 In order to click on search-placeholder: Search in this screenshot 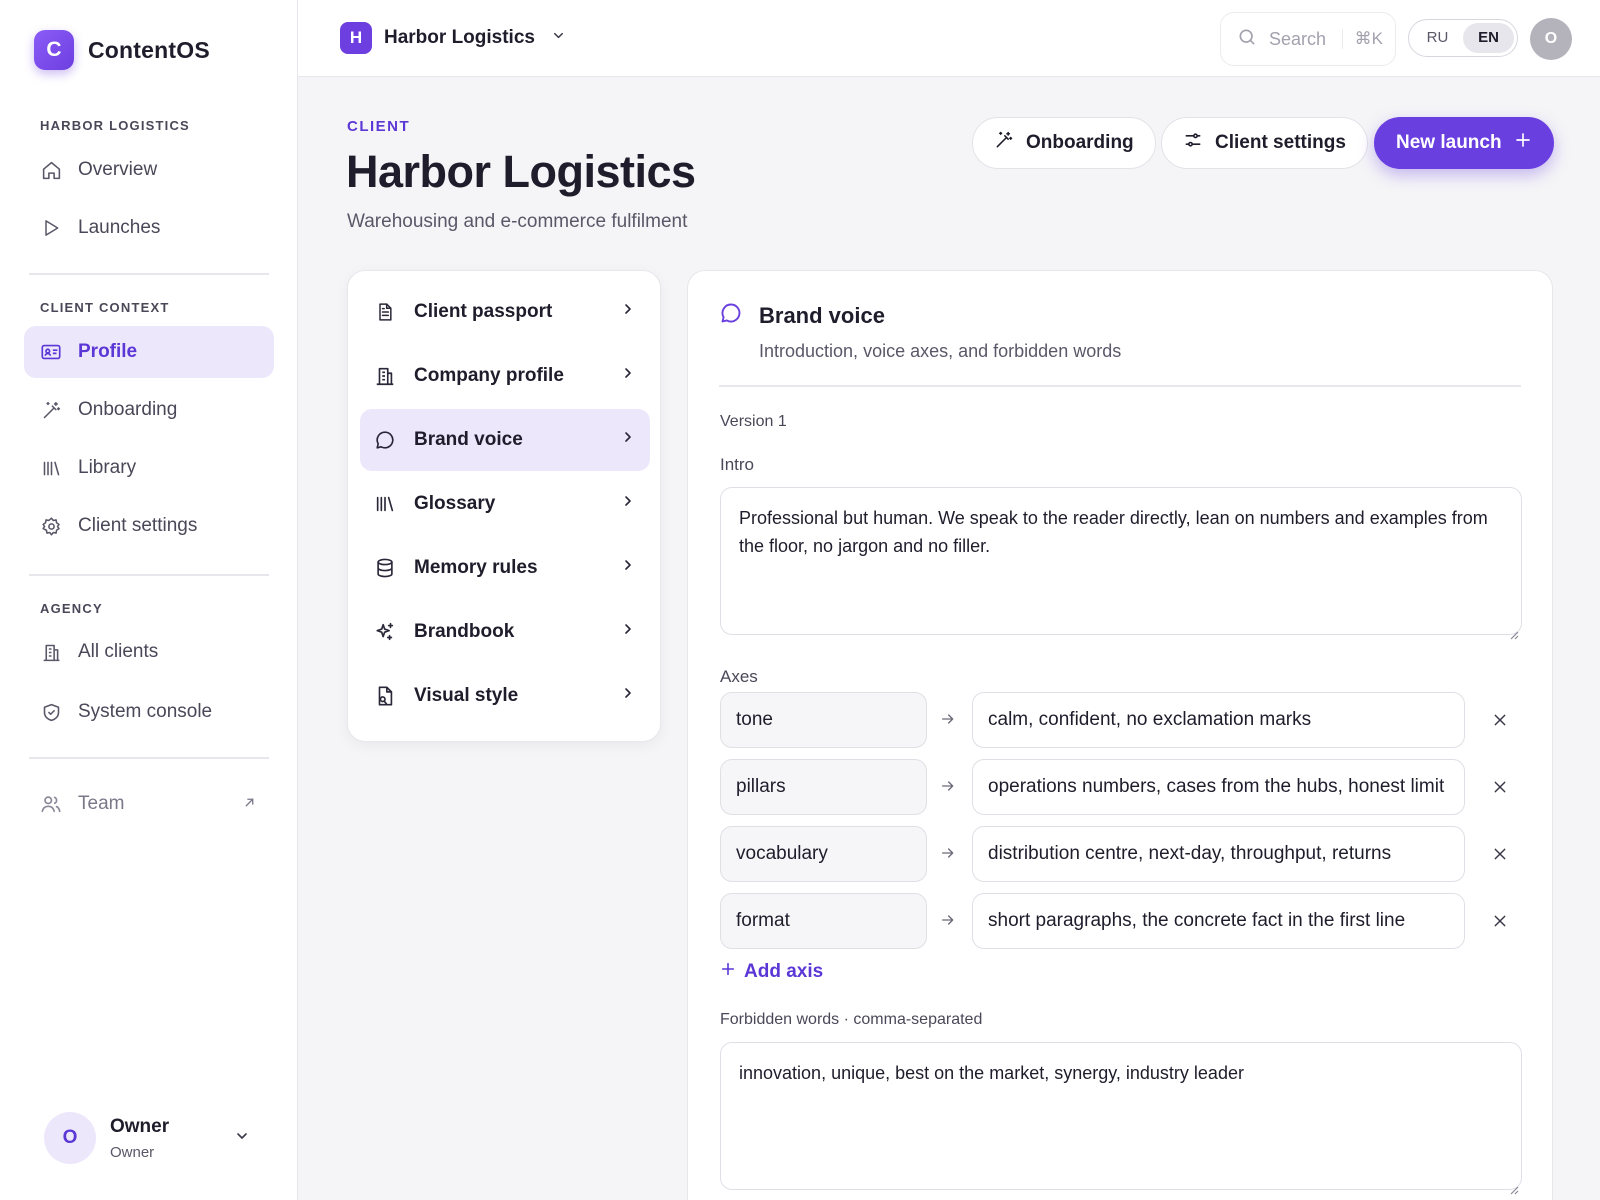, I will do `click(1298, 38)`.